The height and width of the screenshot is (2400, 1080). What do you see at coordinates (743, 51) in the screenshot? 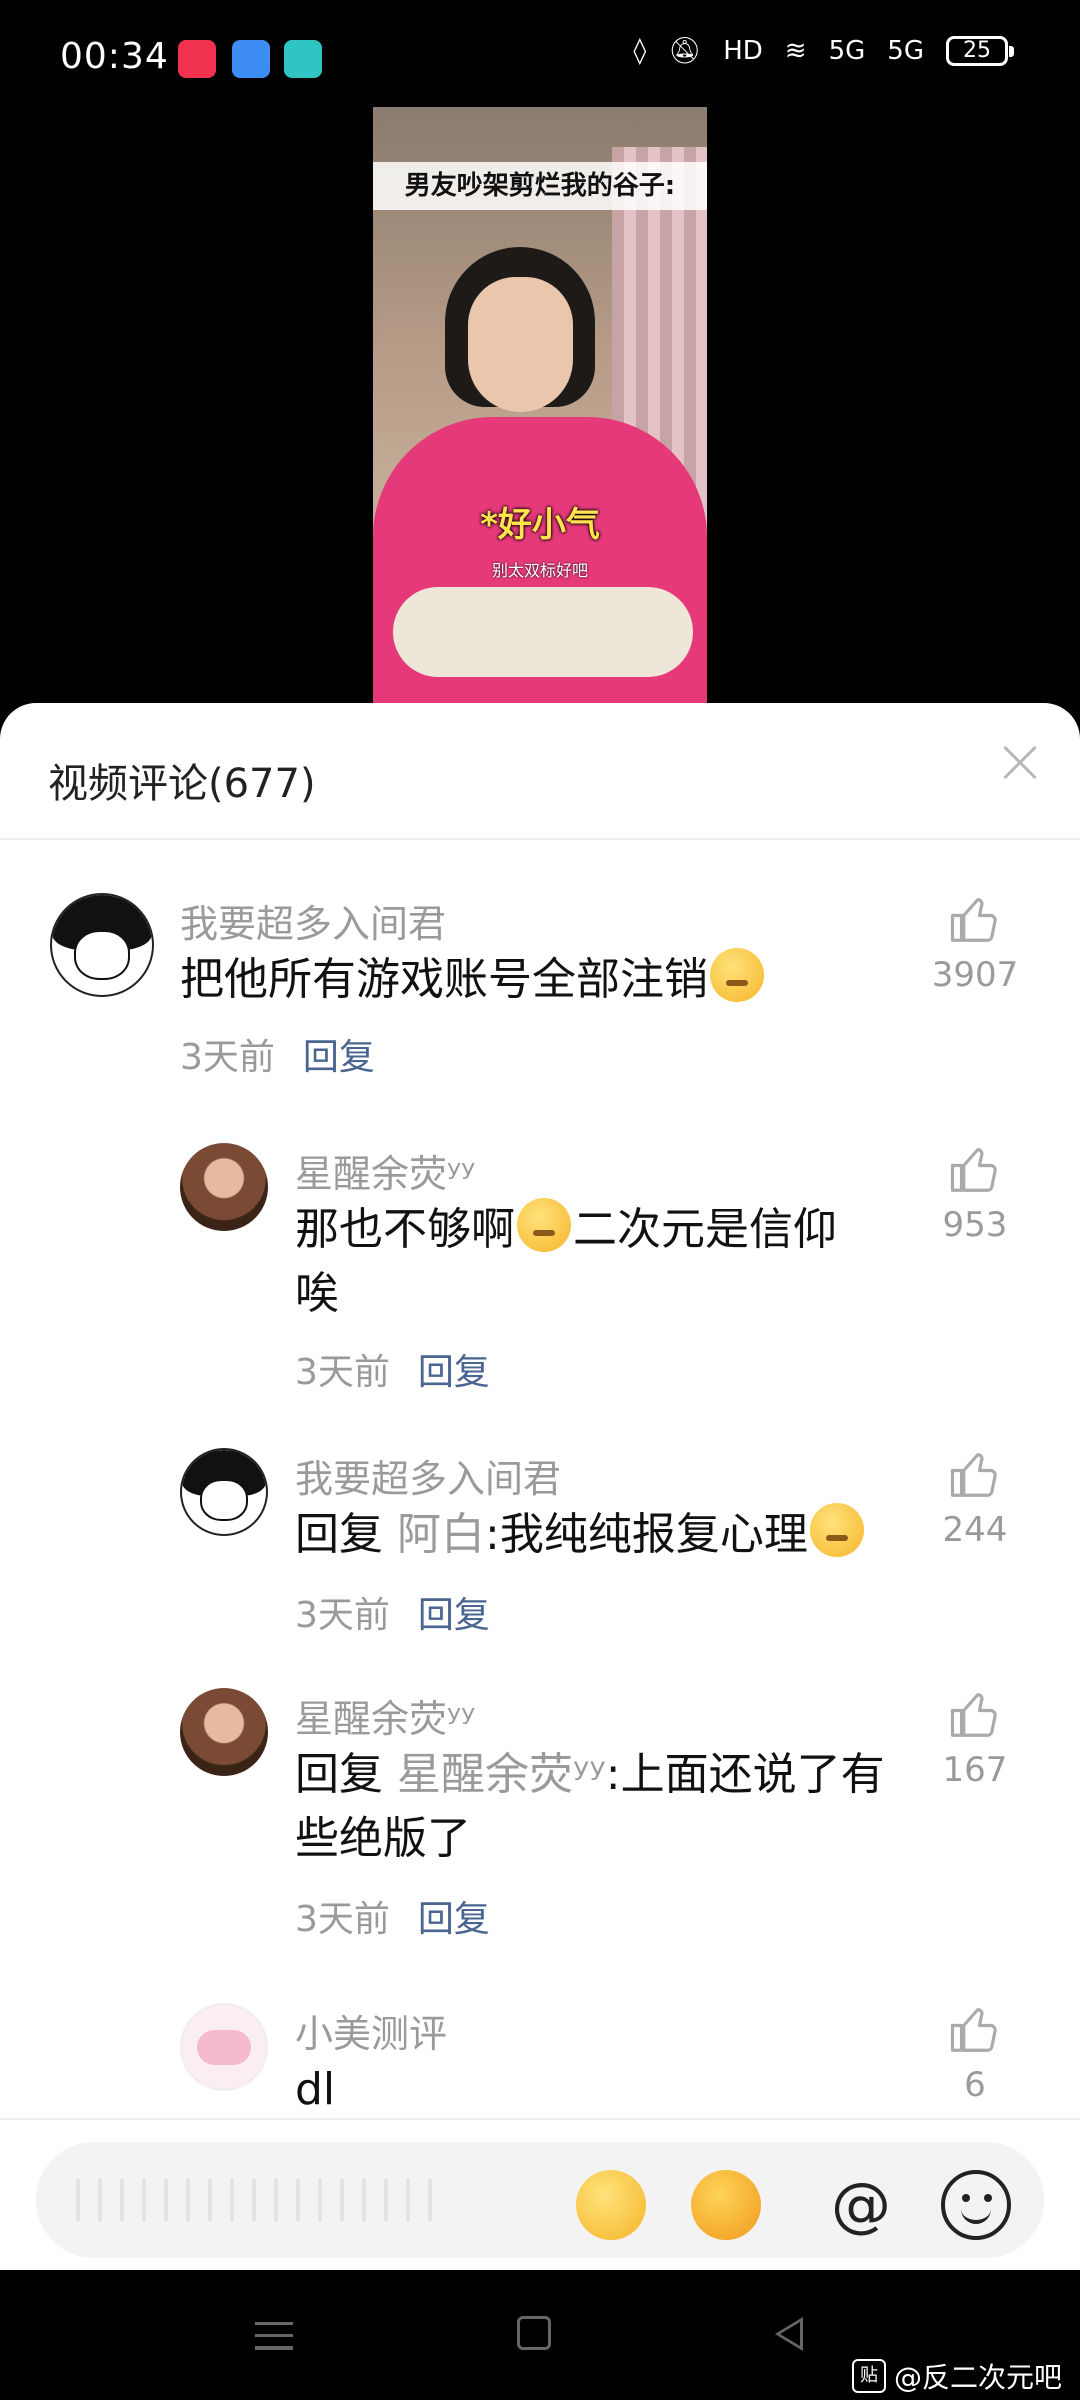
I see `hd-icon: HD` at bounding box center [743, 51].